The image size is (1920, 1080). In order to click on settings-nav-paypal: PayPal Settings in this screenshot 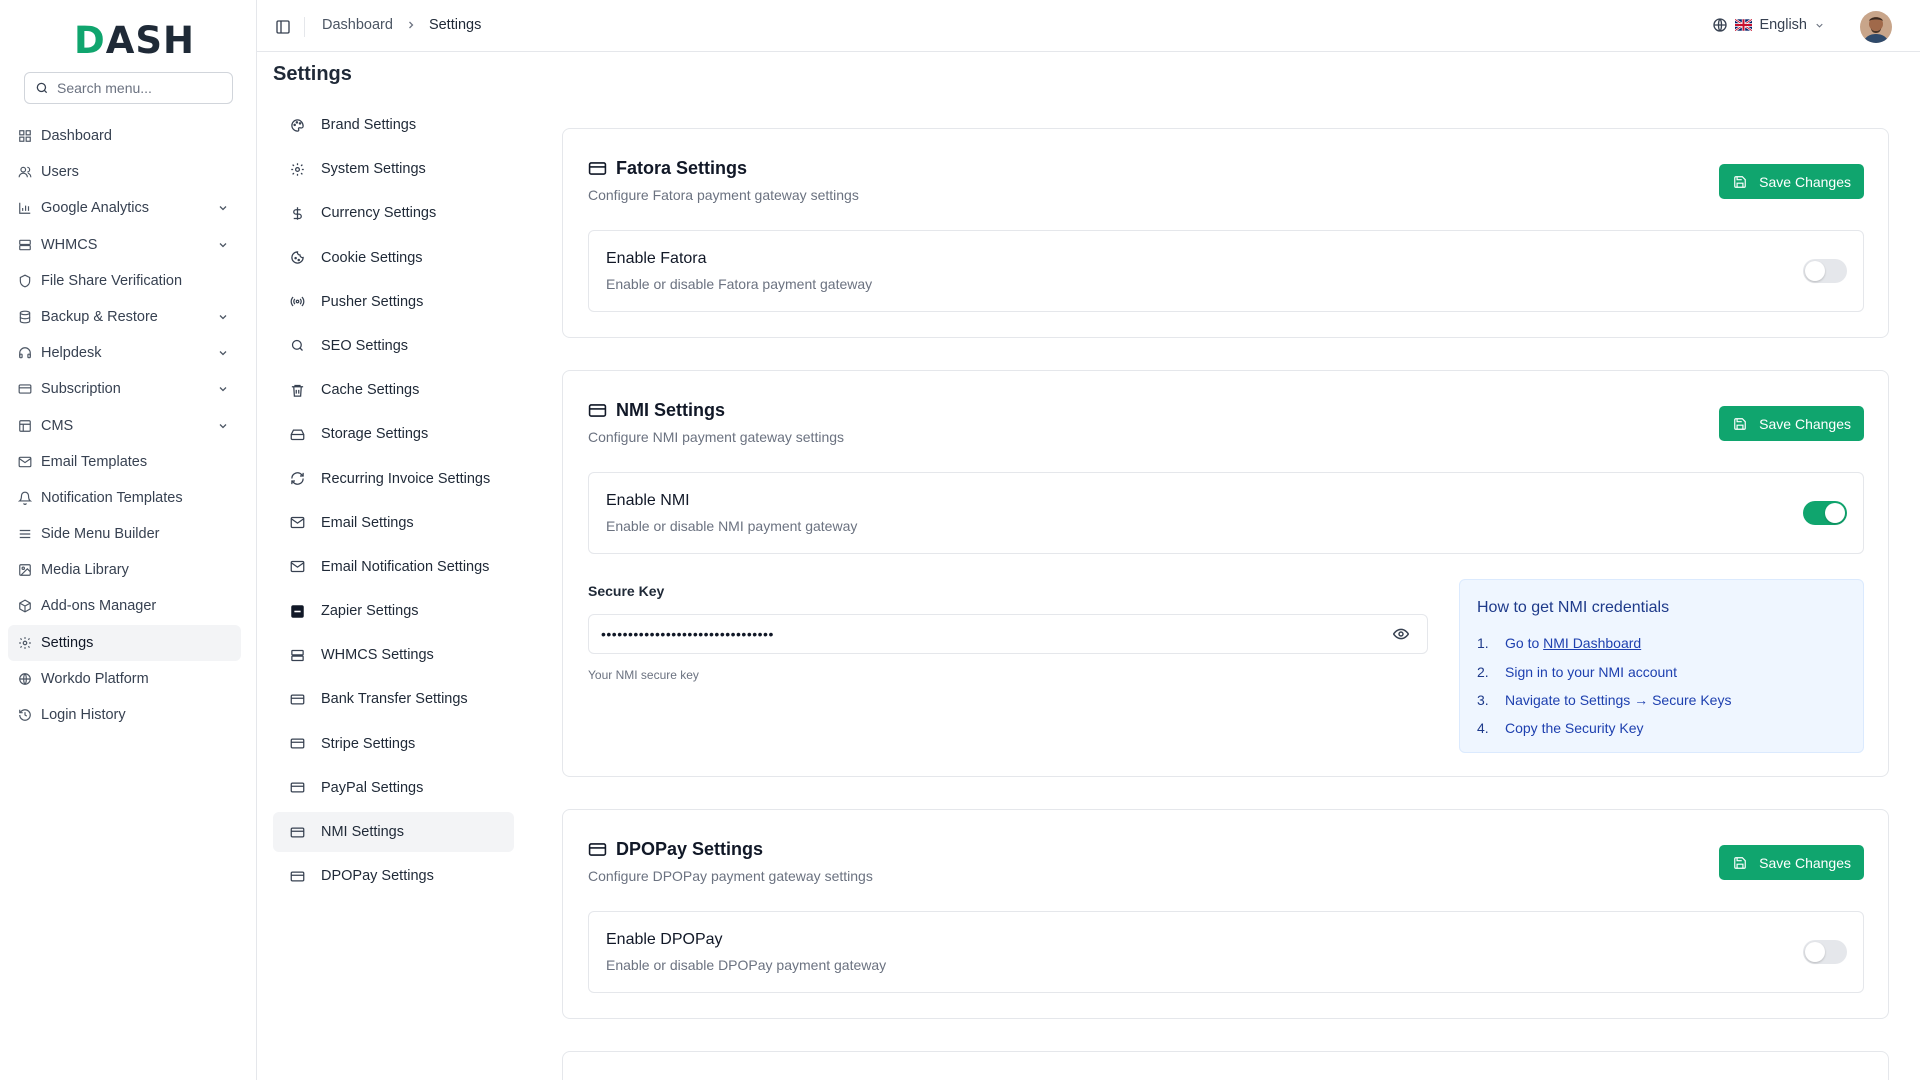, I will do `click(393, 788)`.